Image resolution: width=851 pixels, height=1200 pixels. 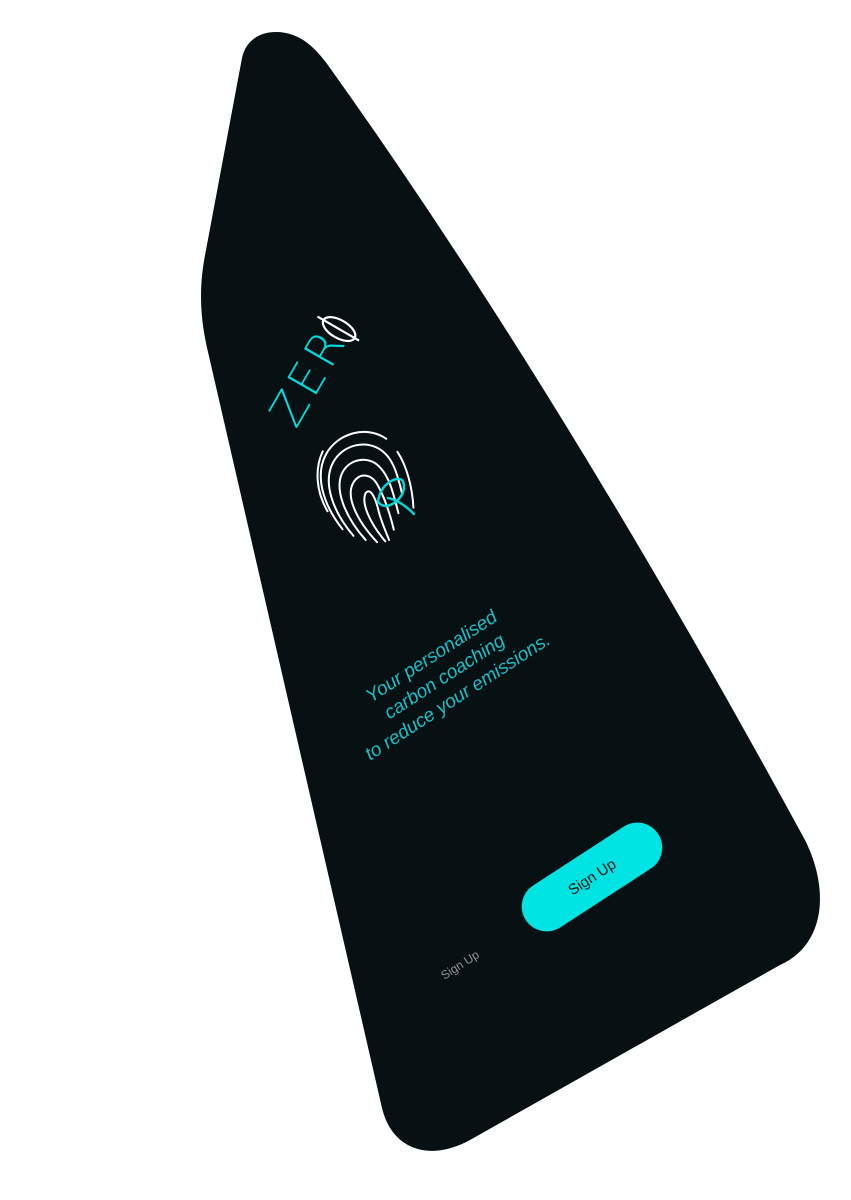 I want to click on sign-up-button-label: Sign Up, so click(x=592, y=877).